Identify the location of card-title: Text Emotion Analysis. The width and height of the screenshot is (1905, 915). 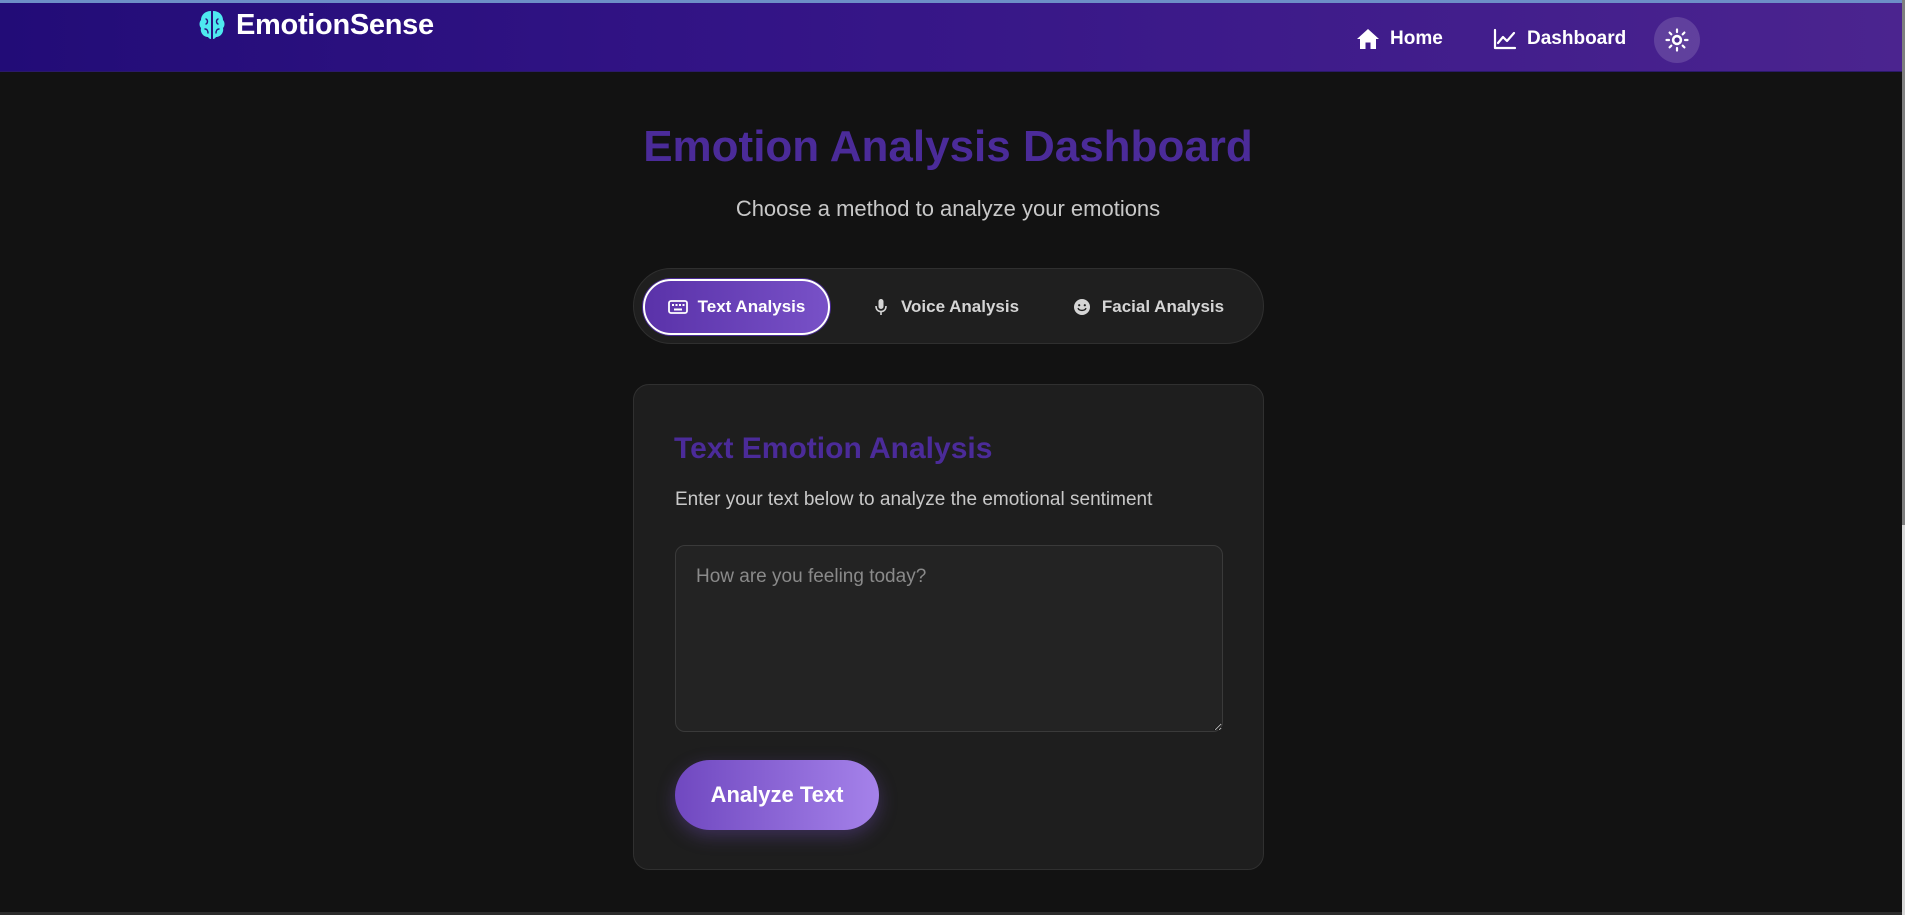
(833, 448).